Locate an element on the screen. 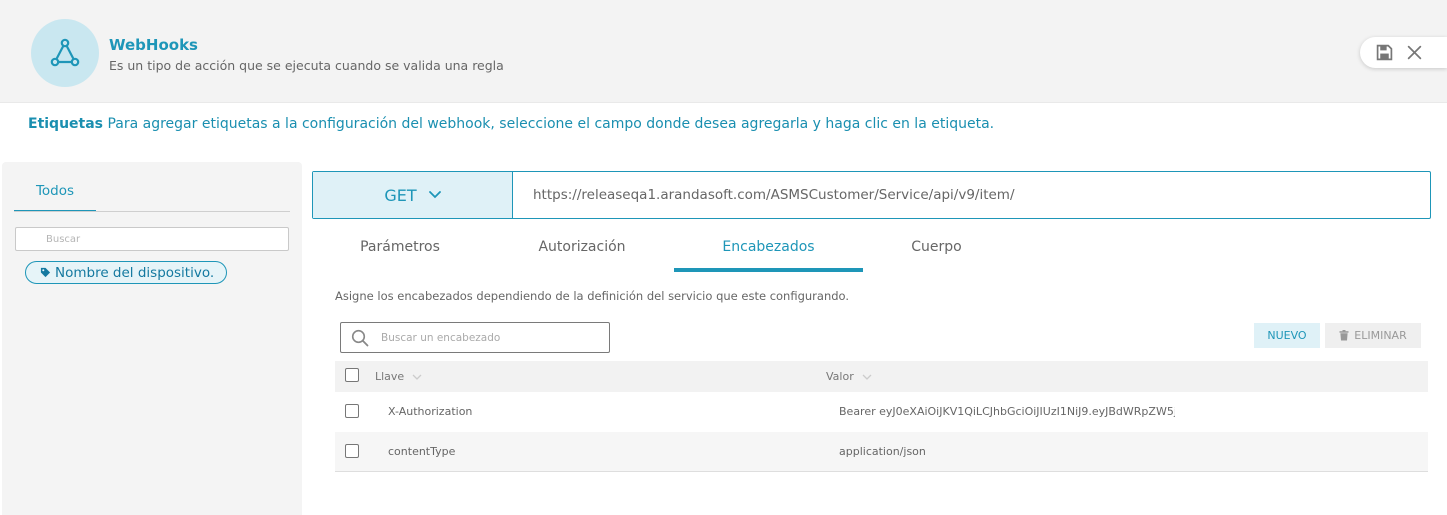  tab-autorizacion: Autorización is located at coordinates (582, 251).